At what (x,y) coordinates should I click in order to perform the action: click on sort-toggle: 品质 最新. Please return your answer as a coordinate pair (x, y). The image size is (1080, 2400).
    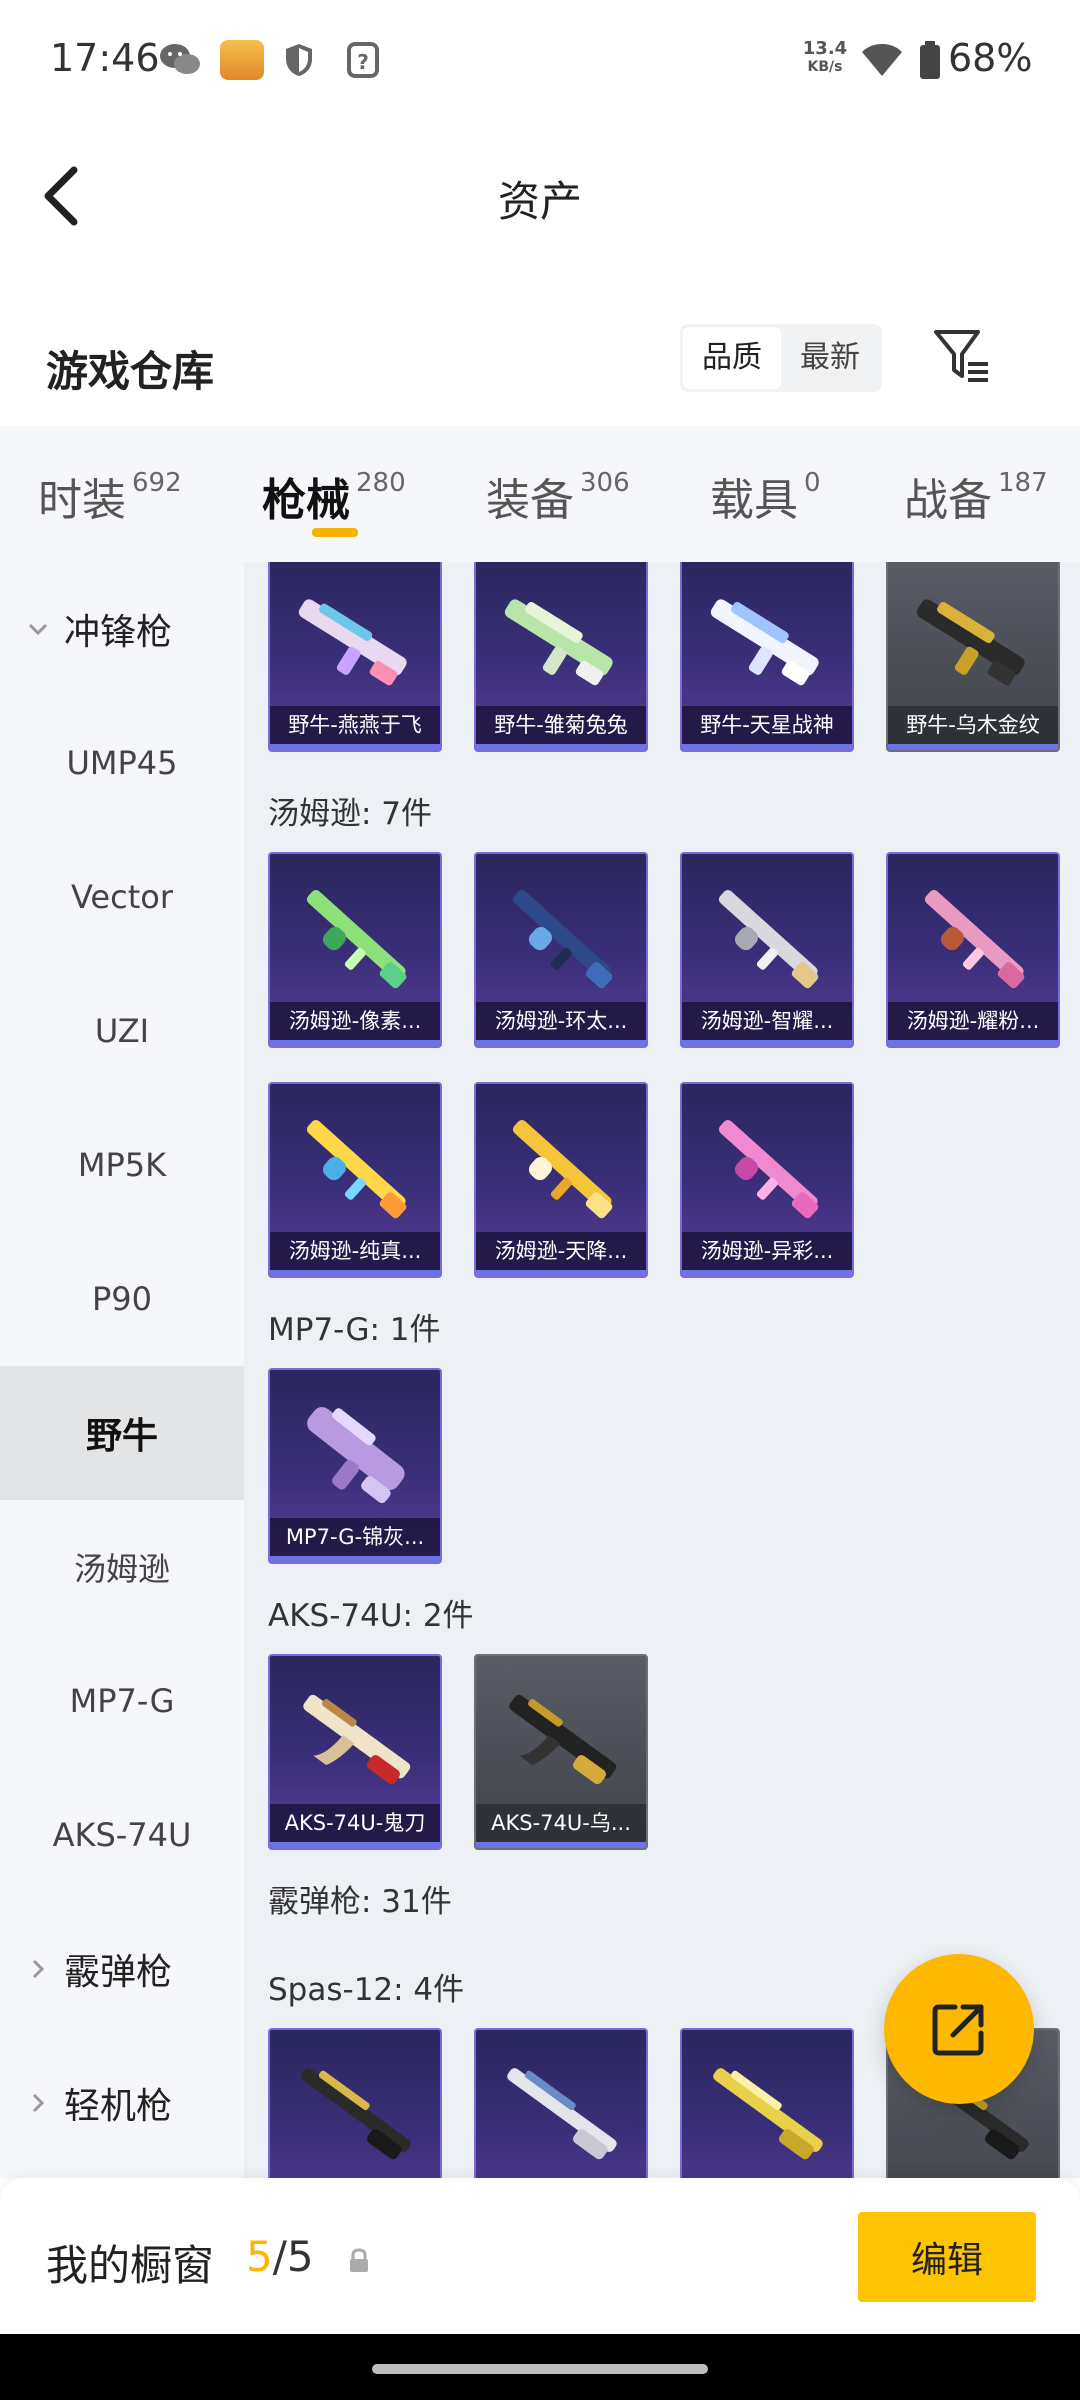
    Looking at the image, I should click on (781, 358).